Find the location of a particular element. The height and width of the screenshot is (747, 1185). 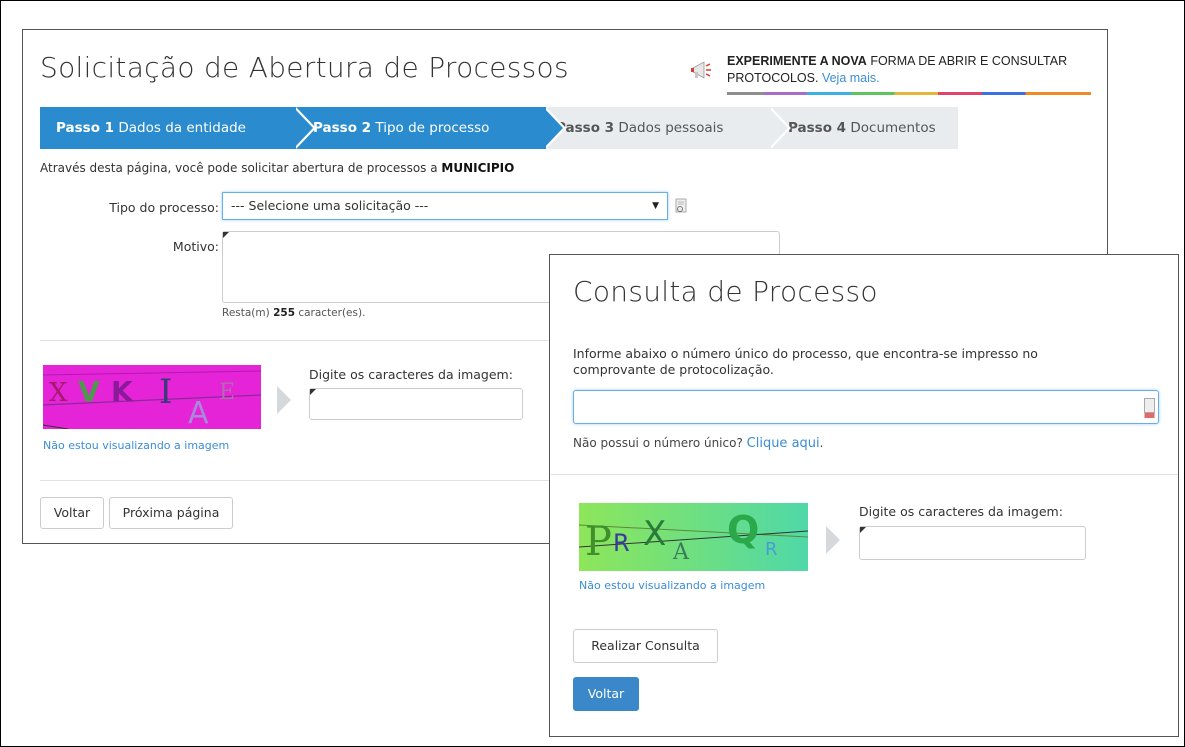

megaphone-icon is located at coordinates (701, 70).